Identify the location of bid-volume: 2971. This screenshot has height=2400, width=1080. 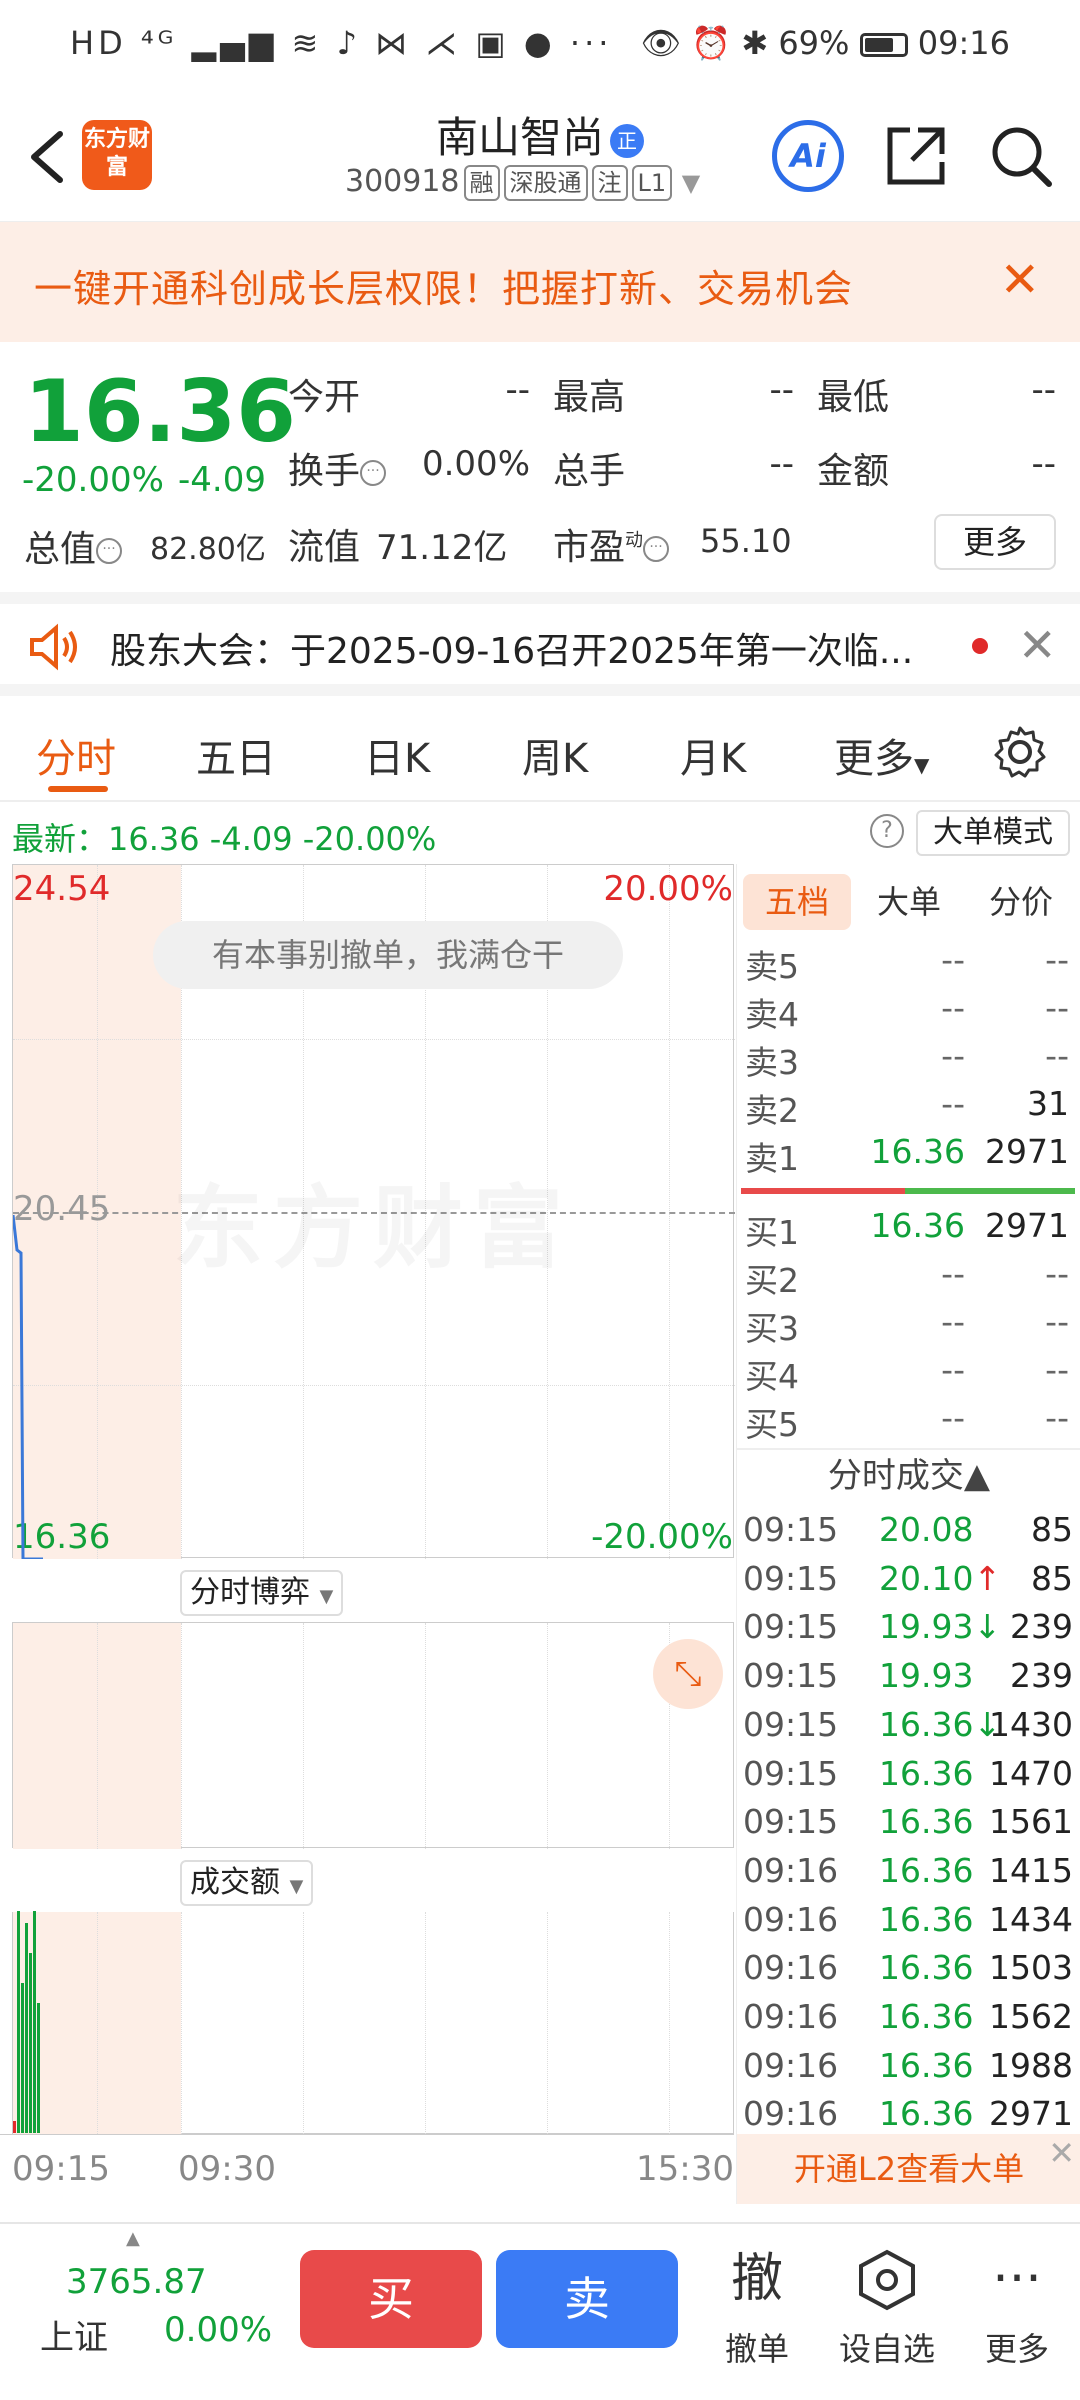
(1027, 1225).